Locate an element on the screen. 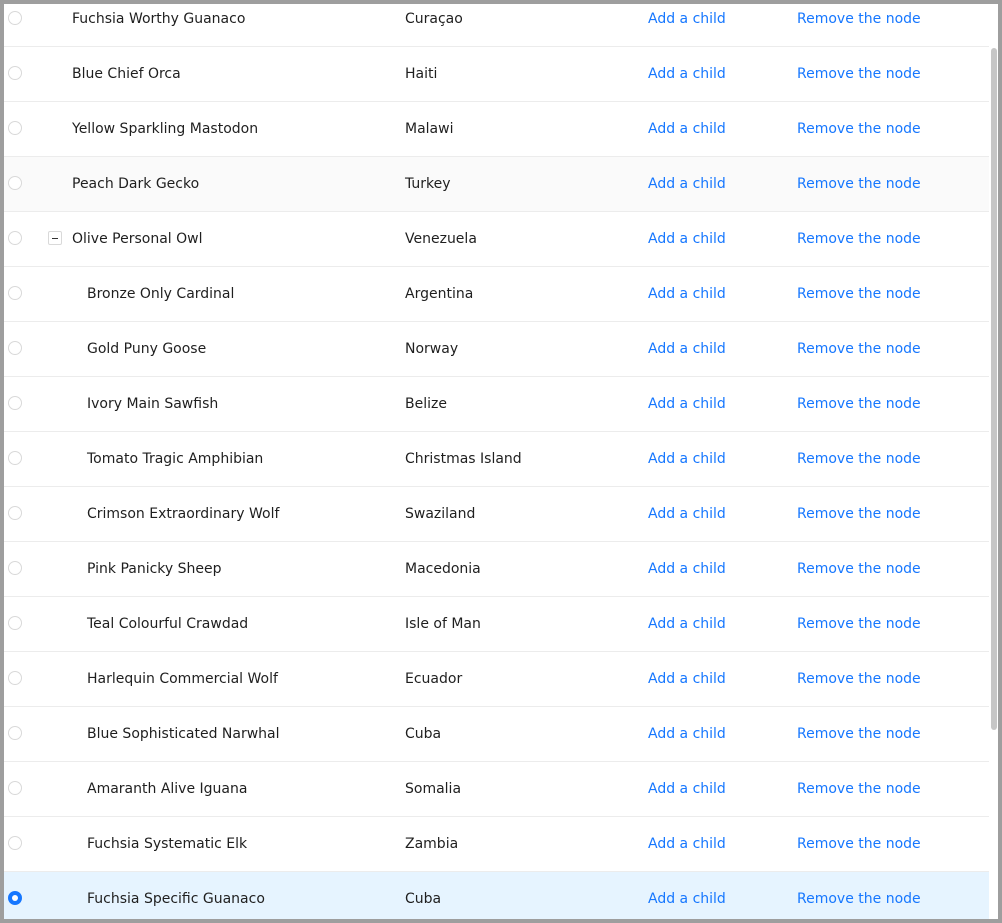 The height and width of the screenshot is (923, 1002). vertical-scrollbar is located at coordinates (993, 461).